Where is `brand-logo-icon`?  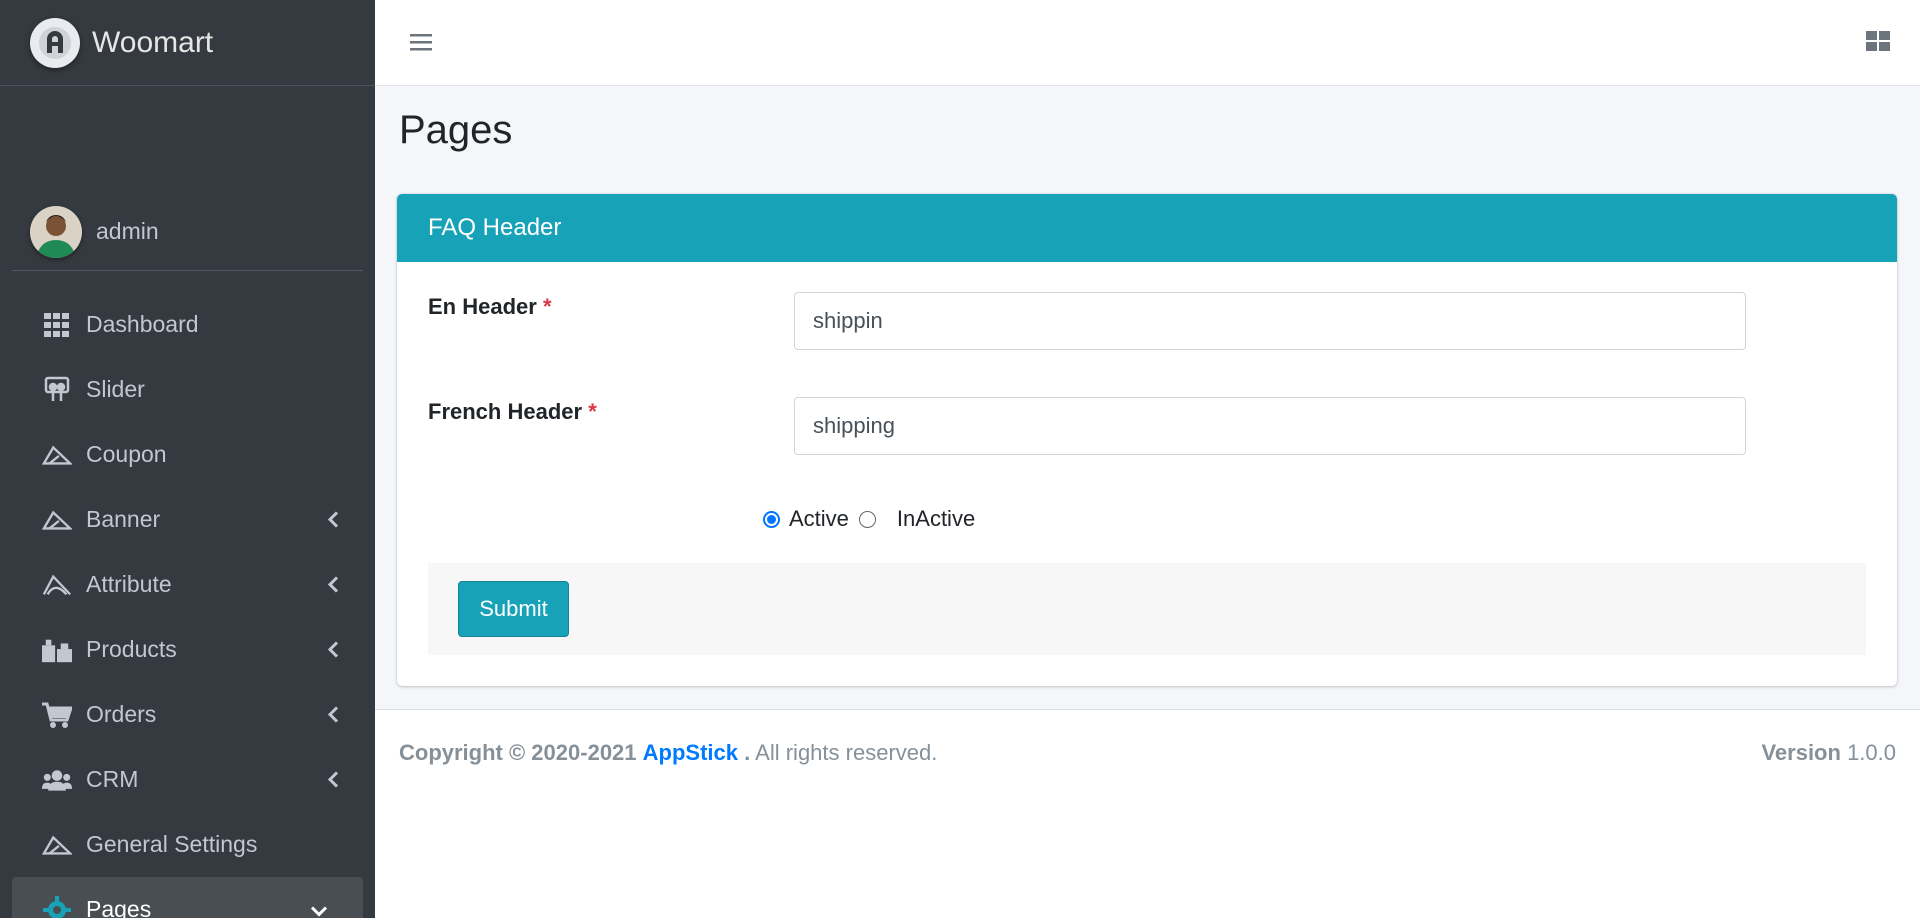
brand-logo-icon is located at coordinates (55, 42).